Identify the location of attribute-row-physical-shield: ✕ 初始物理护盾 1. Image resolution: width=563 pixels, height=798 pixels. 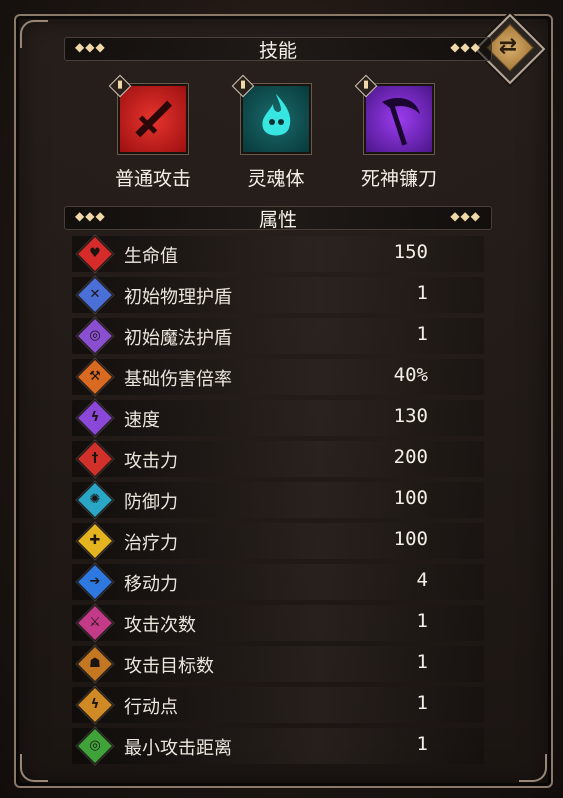
(278, 295).